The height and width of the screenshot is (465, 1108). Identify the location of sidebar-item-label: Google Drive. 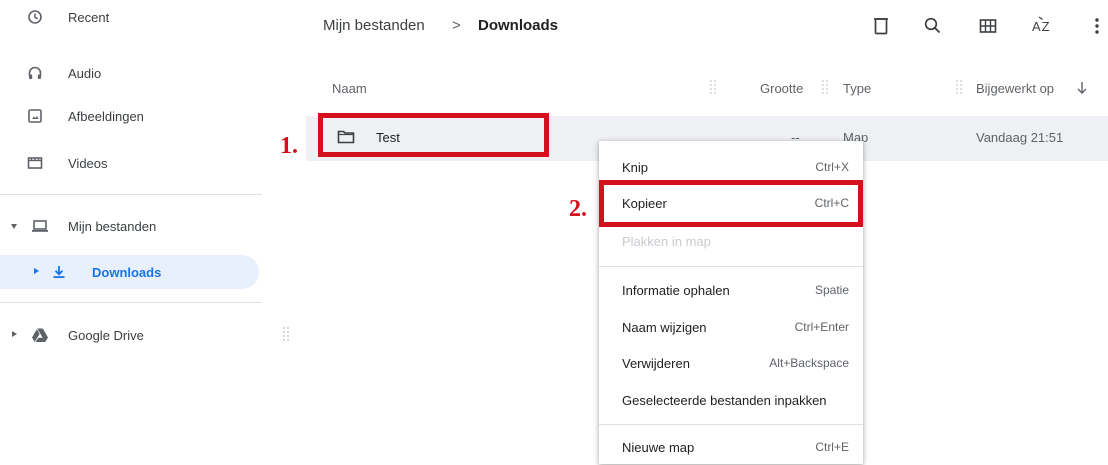
(106, 335).